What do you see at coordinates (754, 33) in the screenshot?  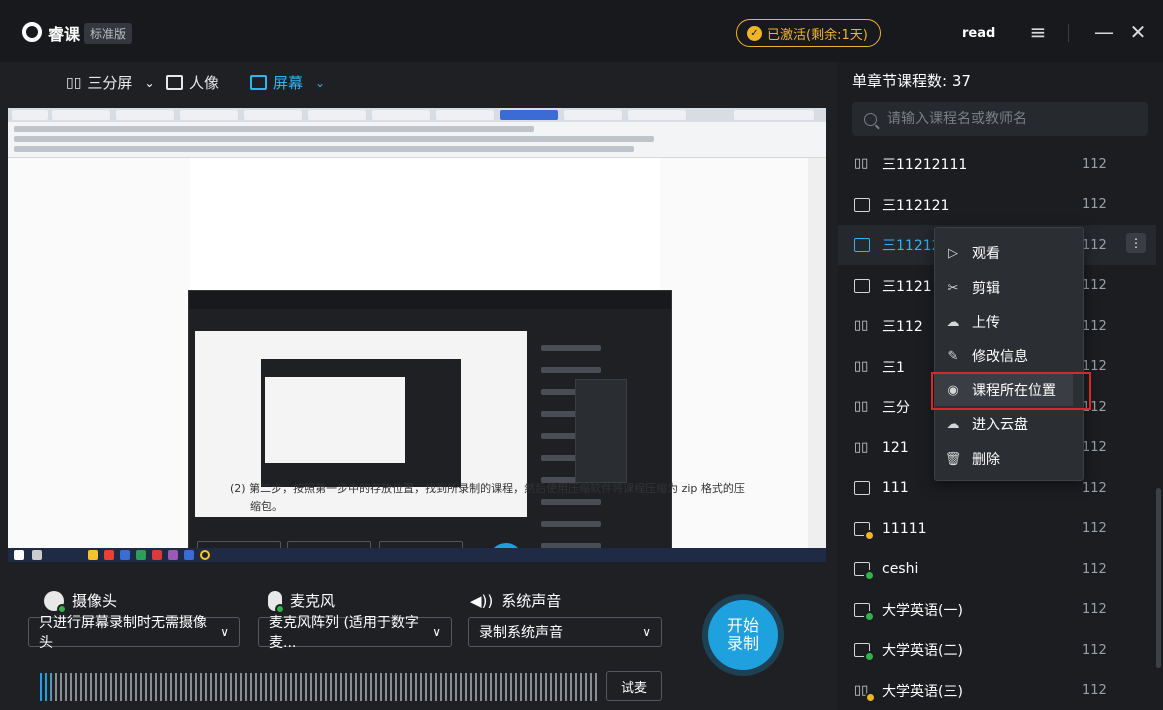 I see `crown-icon: ✓` at bounding box center [754, 33].